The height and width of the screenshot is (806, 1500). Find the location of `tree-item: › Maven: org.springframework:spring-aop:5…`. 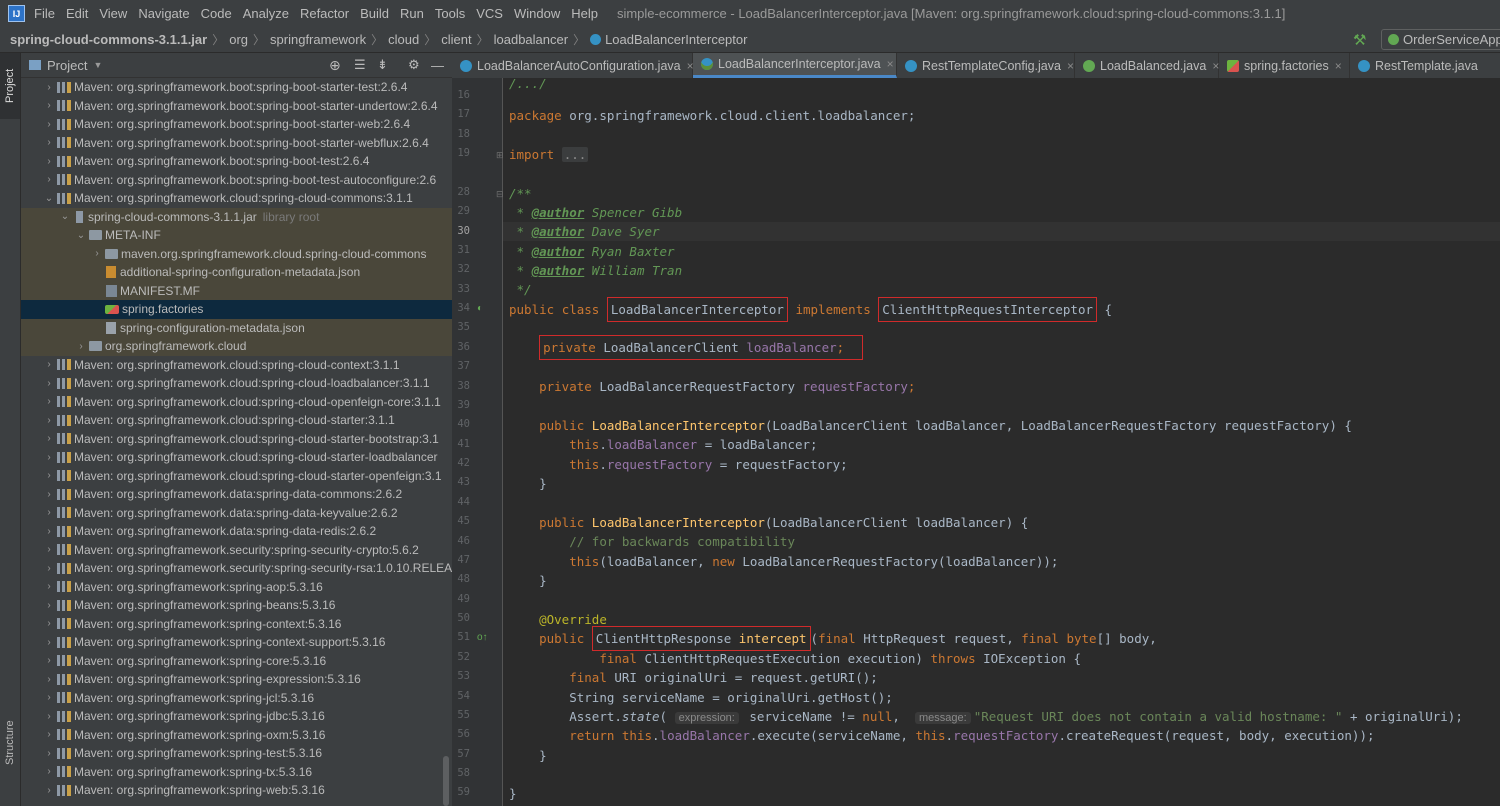

tree-item: › Maven: org.springframework:spring-aop:5… is located at coordinates (236, 587).